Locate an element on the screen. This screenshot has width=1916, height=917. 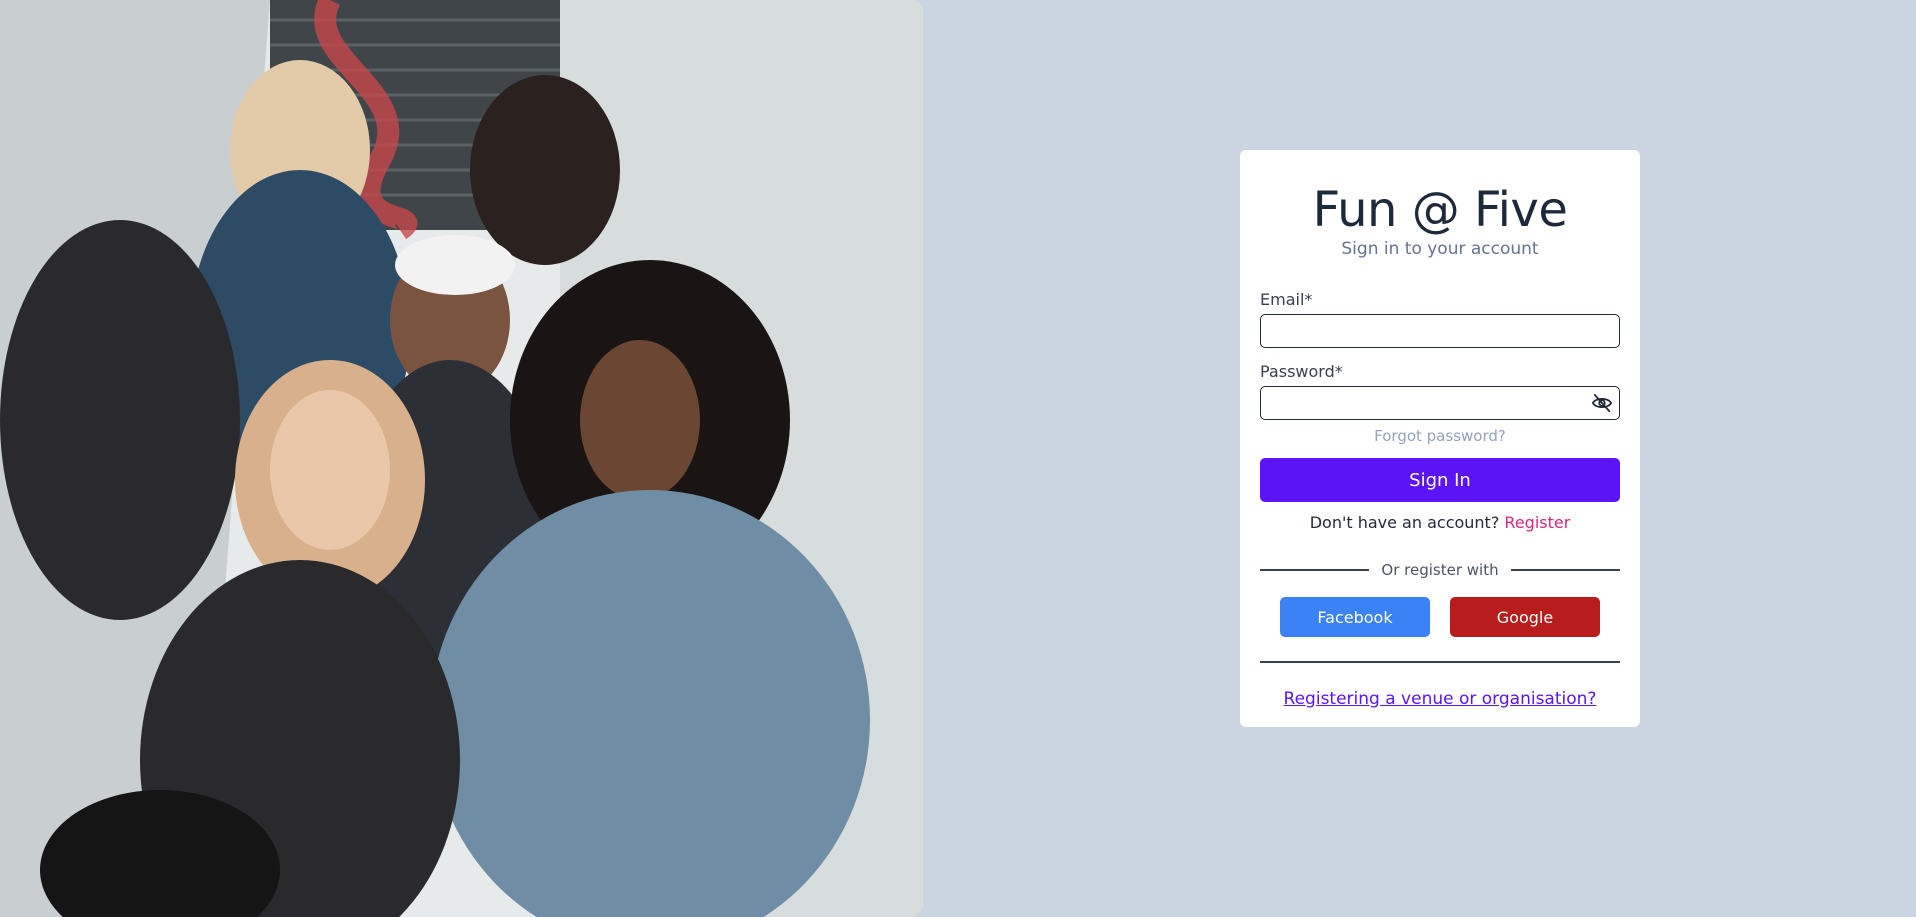
email-field-wrapper is located at coordinates (1440, 331).